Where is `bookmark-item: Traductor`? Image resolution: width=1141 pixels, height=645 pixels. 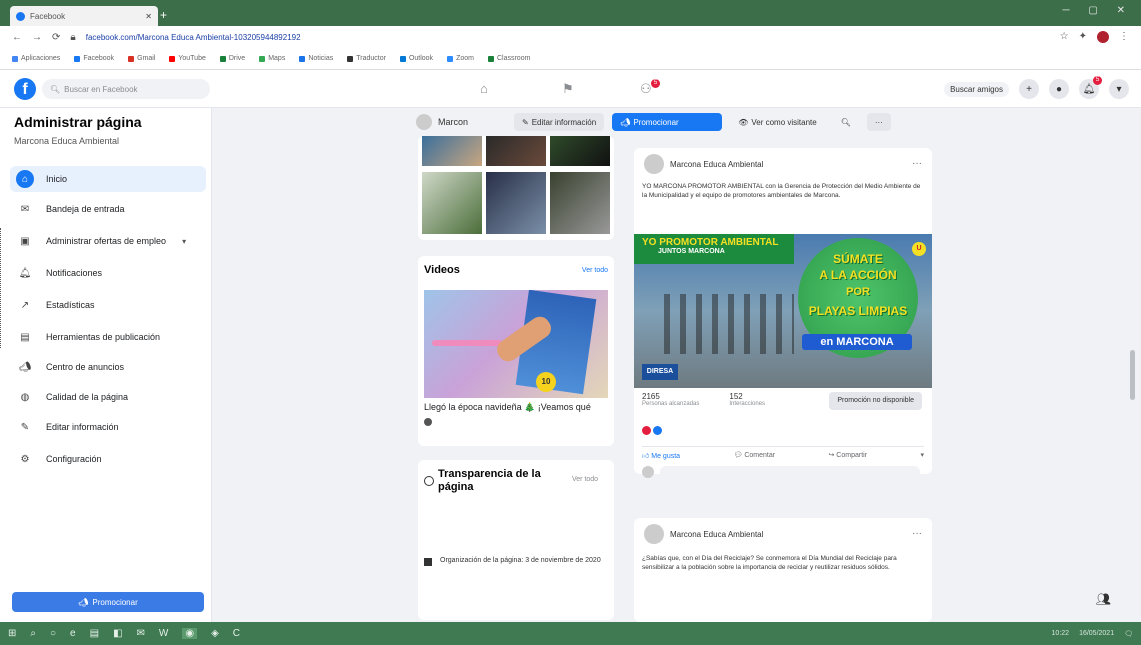 bookmark-item: Traductor is located at coordinates (366, 58).